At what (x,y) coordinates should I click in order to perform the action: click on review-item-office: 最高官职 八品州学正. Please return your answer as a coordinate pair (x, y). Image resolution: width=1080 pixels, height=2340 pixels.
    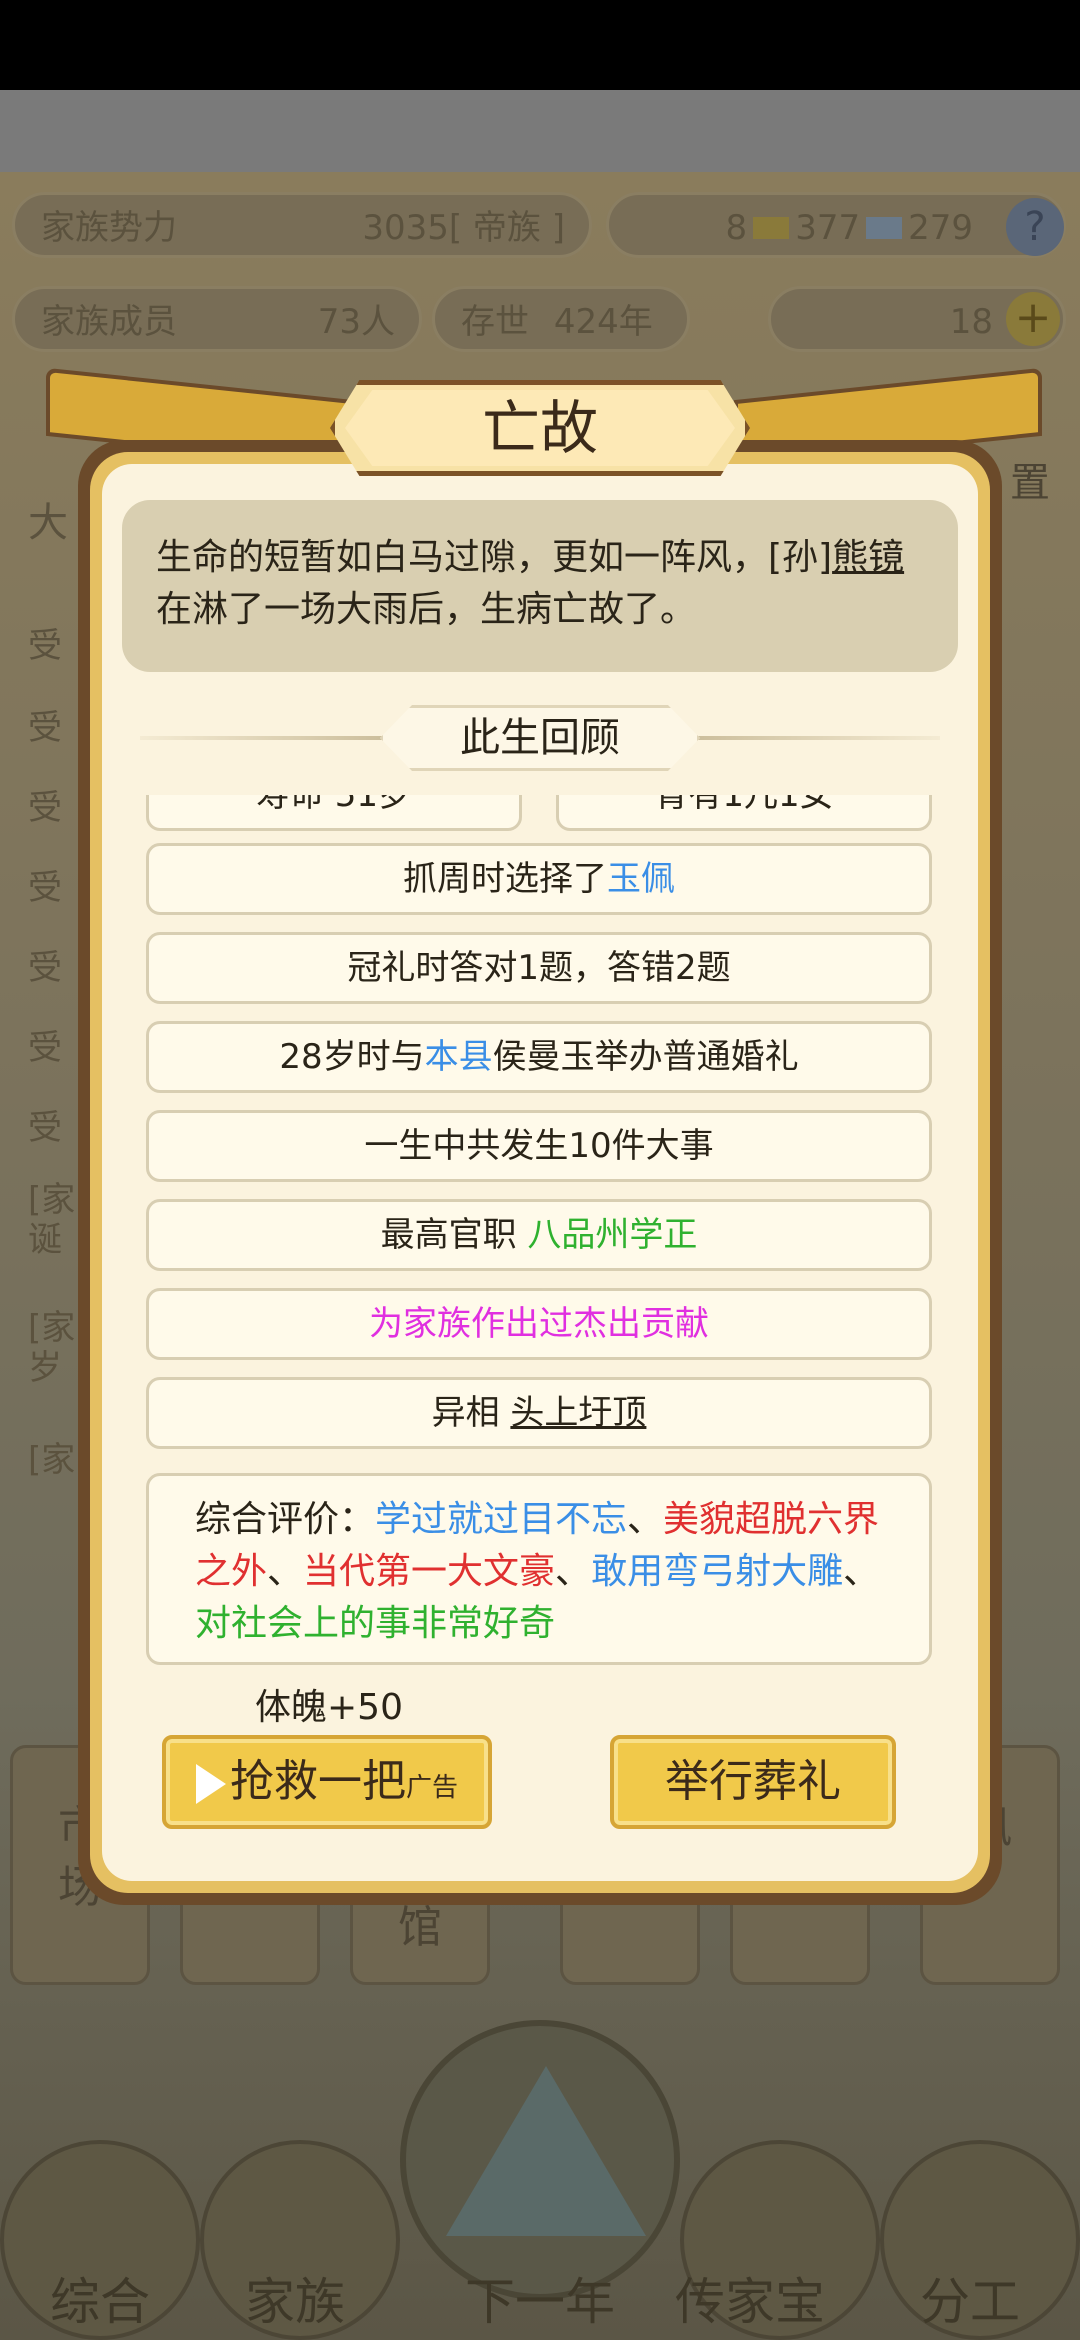
    Looking at the image, I should click on (539, 1235).